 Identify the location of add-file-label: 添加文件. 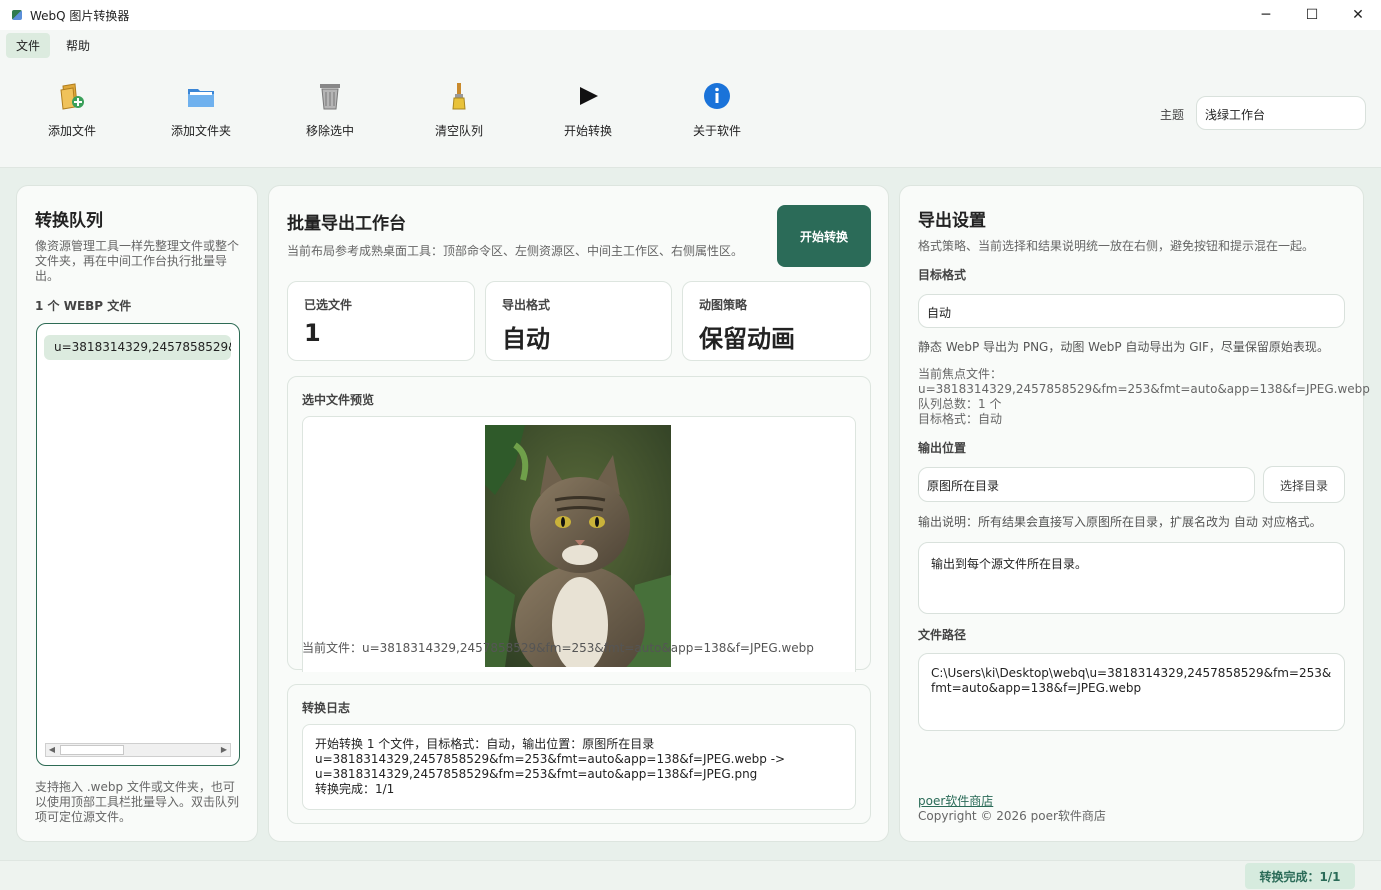
(71, 131).